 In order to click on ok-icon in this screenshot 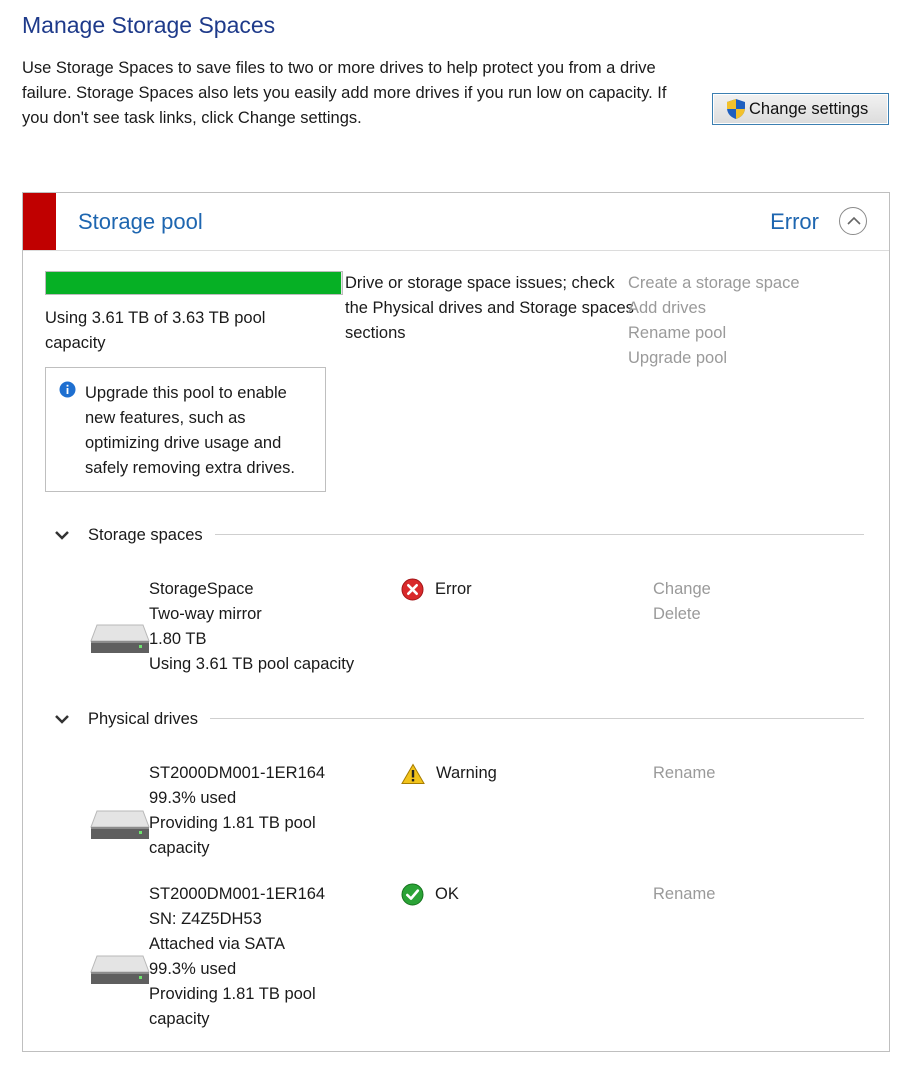, I will do `click(412, 894)`.